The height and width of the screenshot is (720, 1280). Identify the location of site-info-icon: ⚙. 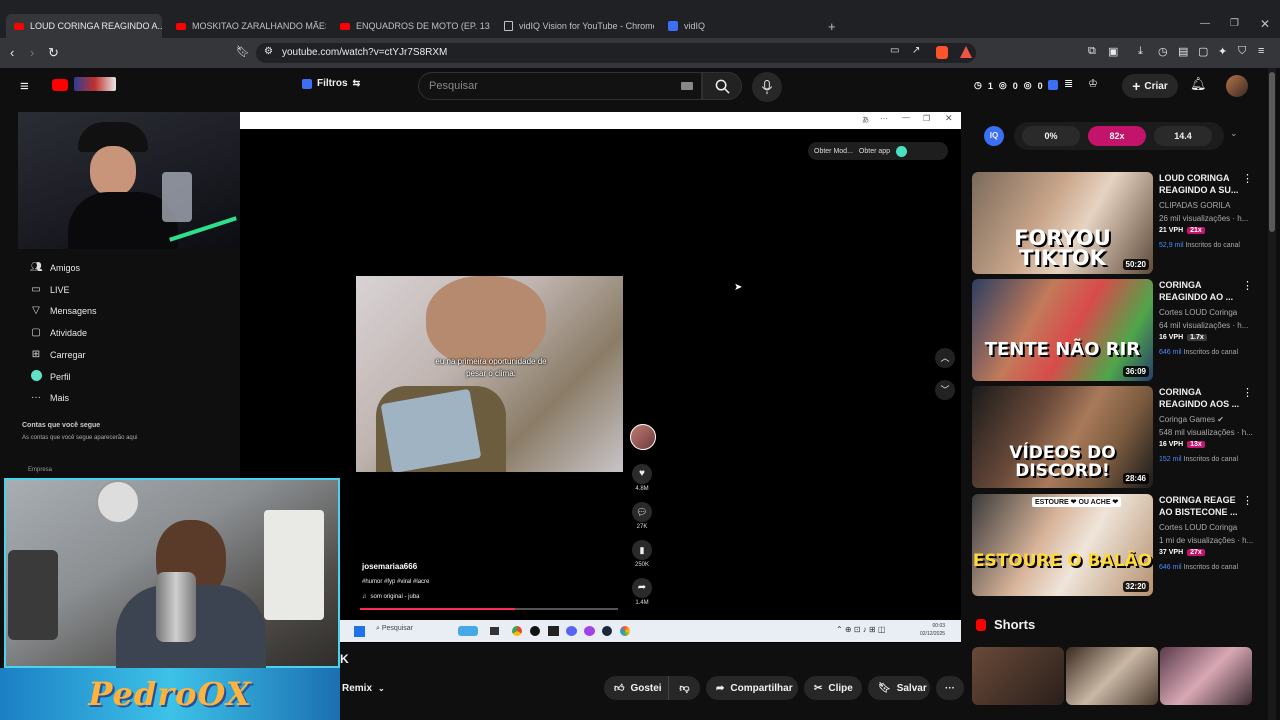
(268, 51).